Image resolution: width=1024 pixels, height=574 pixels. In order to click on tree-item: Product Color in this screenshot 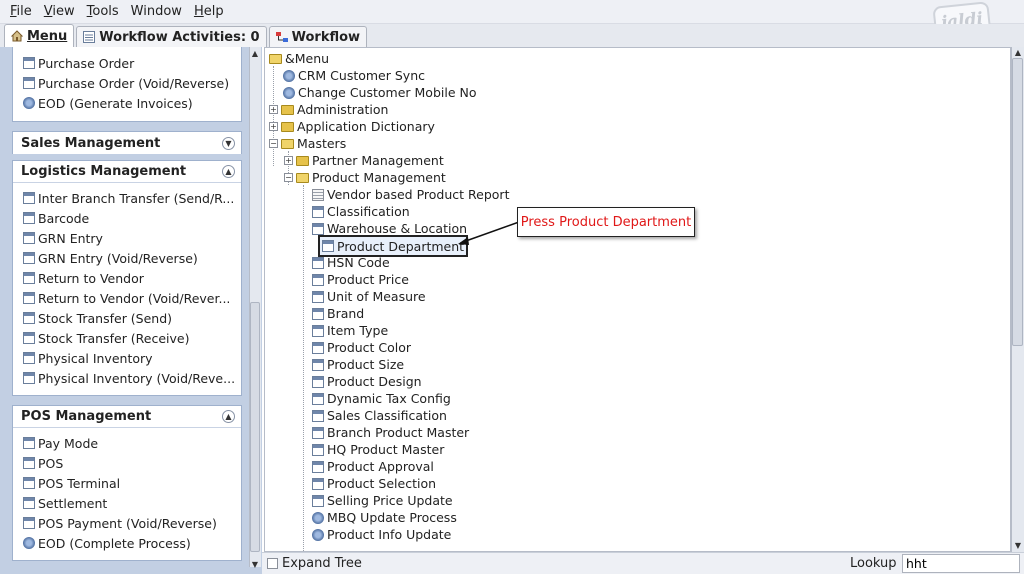, I will do `click(361, 347)`.